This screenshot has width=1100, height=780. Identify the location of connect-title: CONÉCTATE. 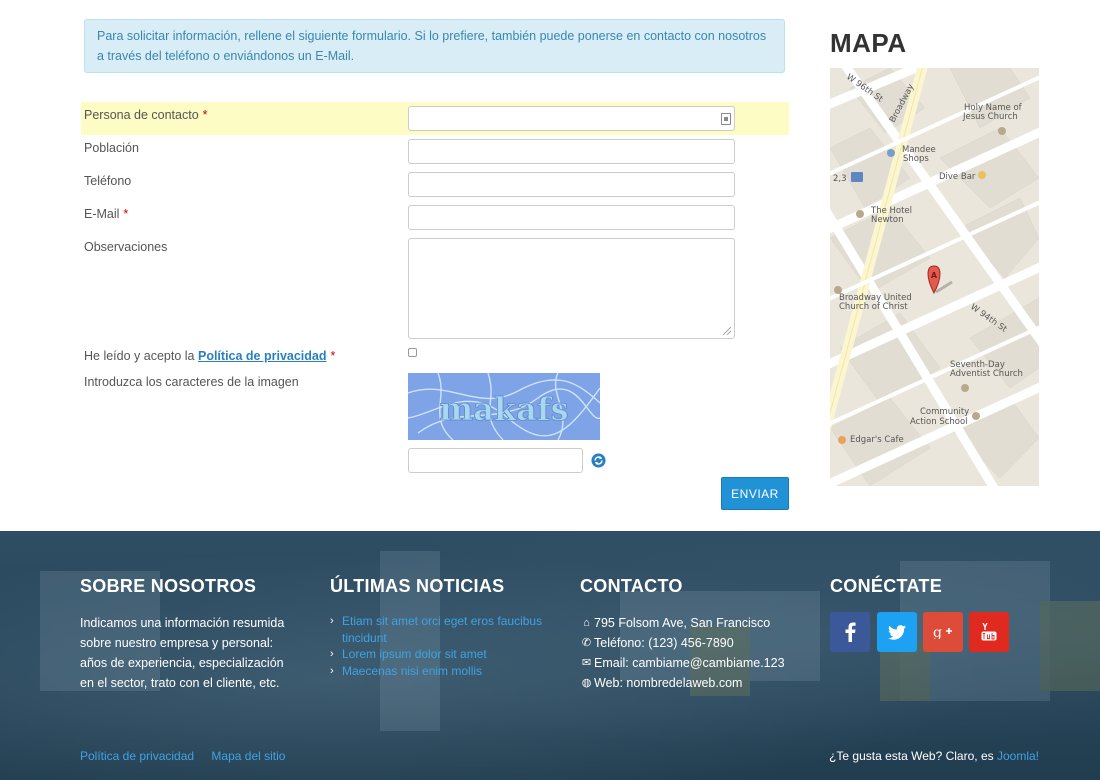
(886, 586).